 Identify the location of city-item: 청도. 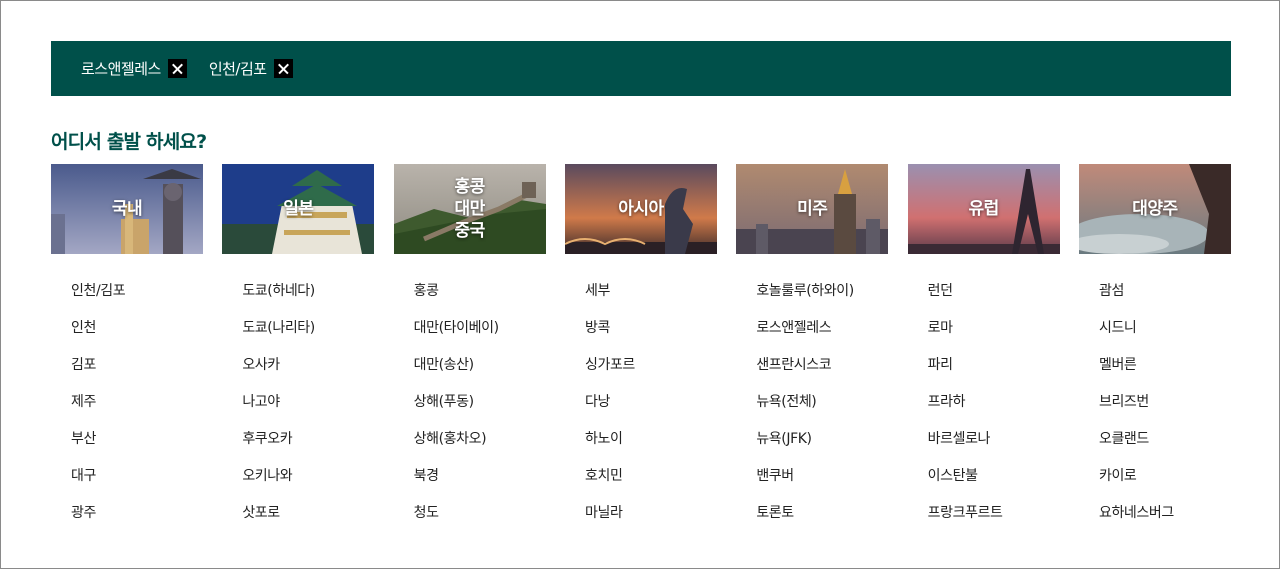
(480, 521).